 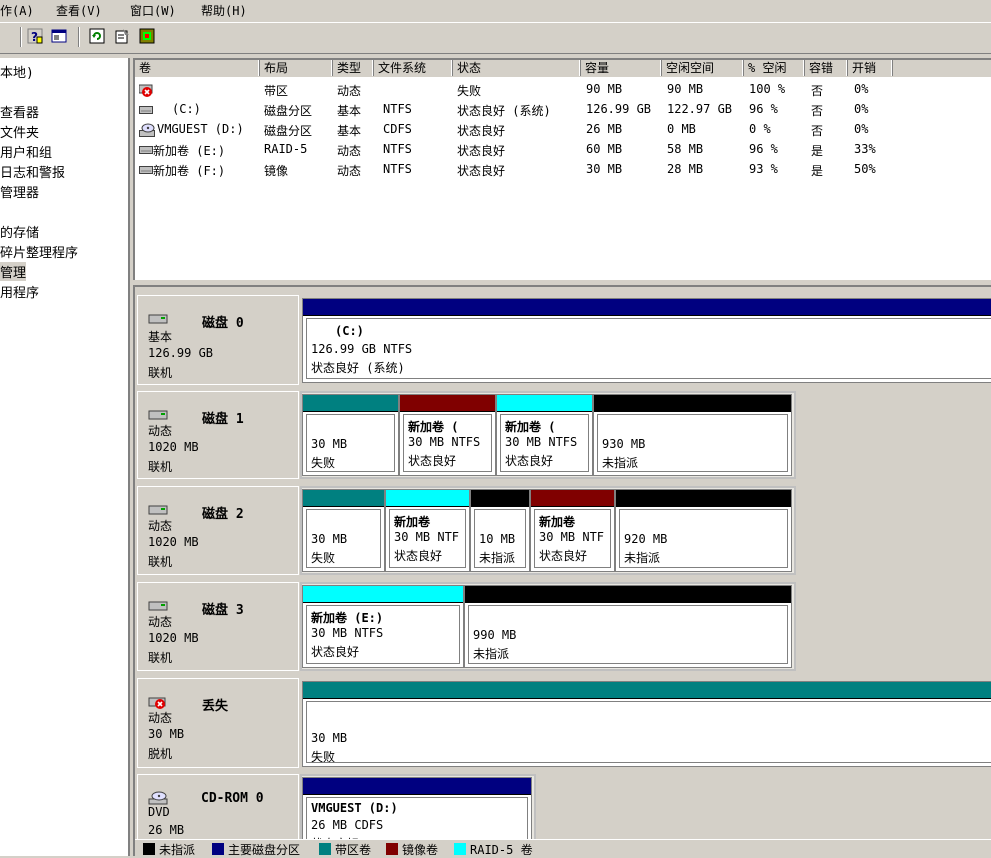 What do you see at coordinates (826, 68) in the screenshot?
I see `column-header-fault-tolerance: 容错` at bounding box center [826, 68].